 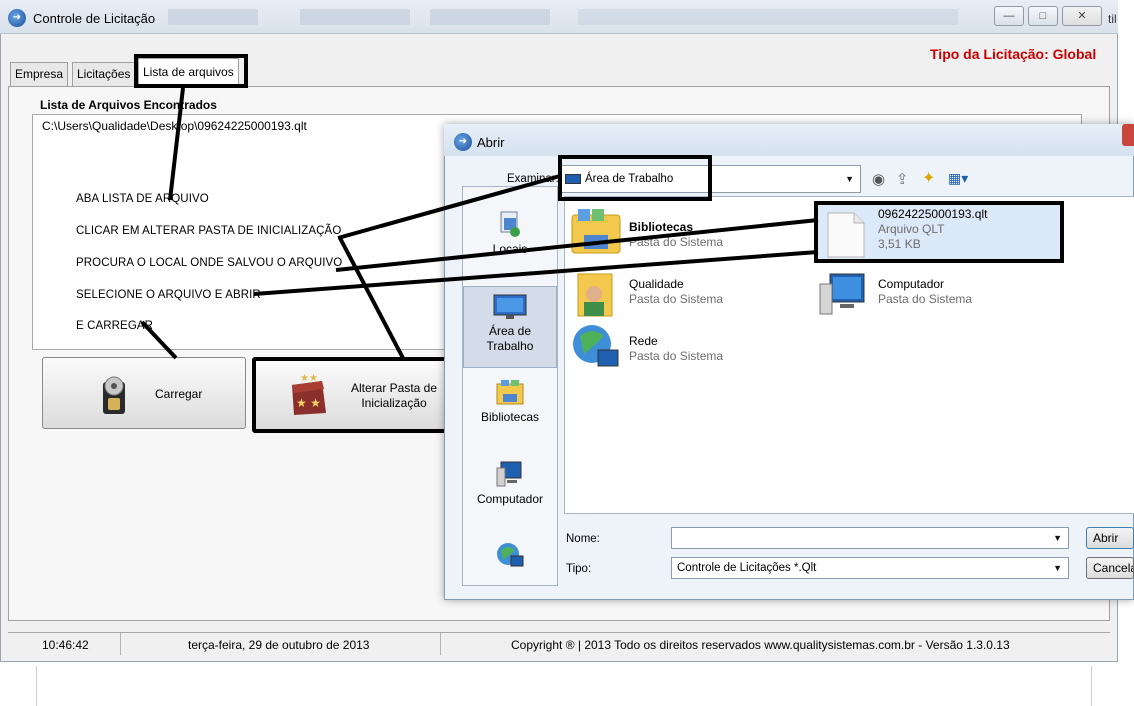 What do you see at coordinates (394, 403) in the screenshot?
I see `alterar-pasta-label-line2: Inicialização` at bounding box center [394, 403].